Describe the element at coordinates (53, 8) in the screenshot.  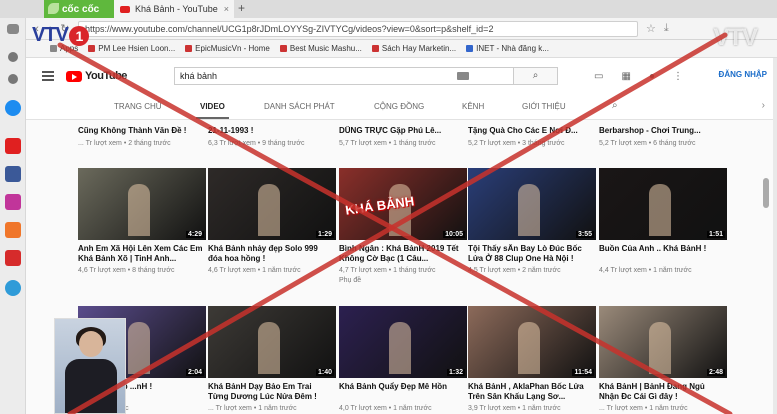
I see `coccoc-logo-icon` at that location.